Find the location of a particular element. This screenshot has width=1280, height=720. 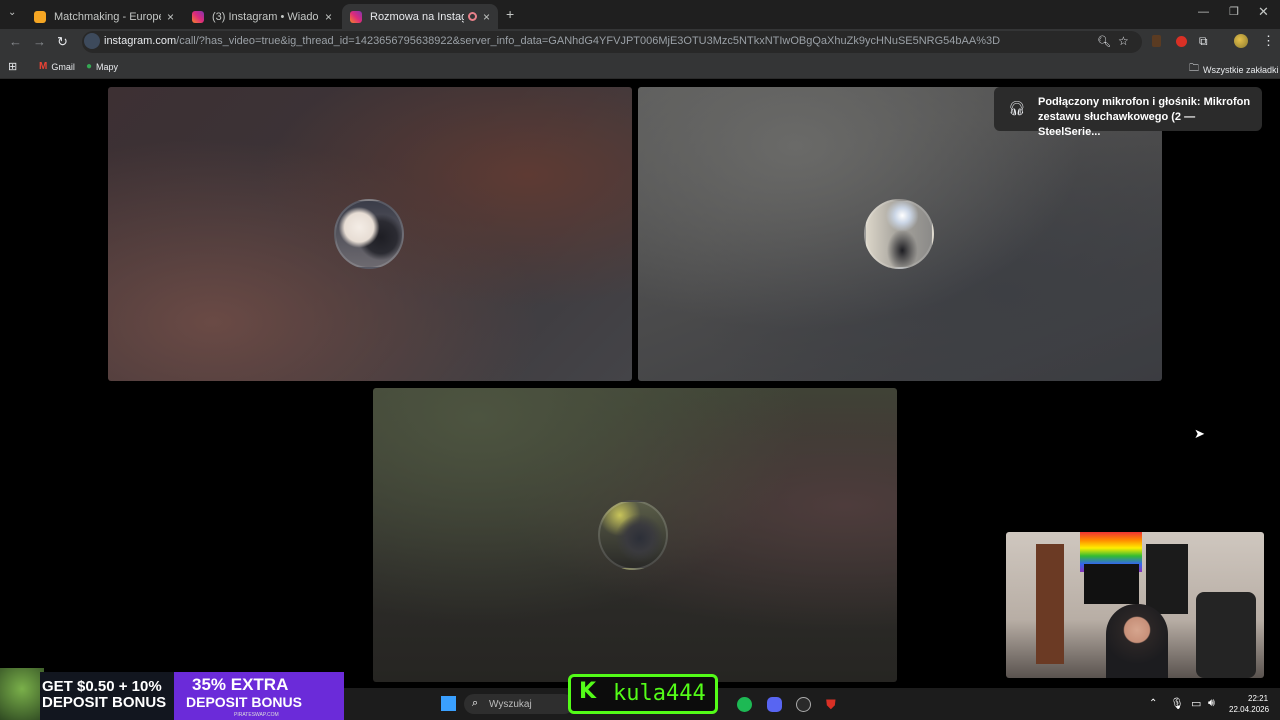

recording-indicator-icon is located at coordinates (472, 16).